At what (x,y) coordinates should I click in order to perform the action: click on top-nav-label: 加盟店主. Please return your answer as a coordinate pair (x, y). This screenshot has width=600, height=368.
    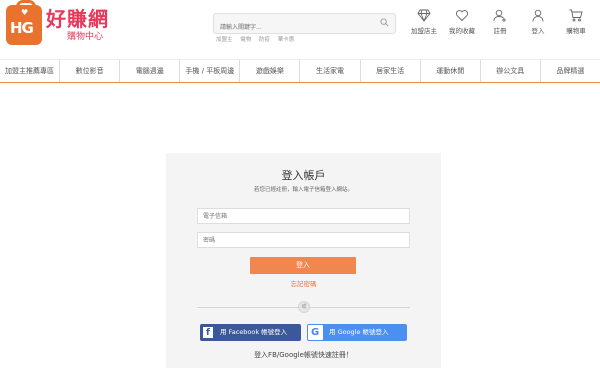
    Looking at the image, I should click on (424, 31).